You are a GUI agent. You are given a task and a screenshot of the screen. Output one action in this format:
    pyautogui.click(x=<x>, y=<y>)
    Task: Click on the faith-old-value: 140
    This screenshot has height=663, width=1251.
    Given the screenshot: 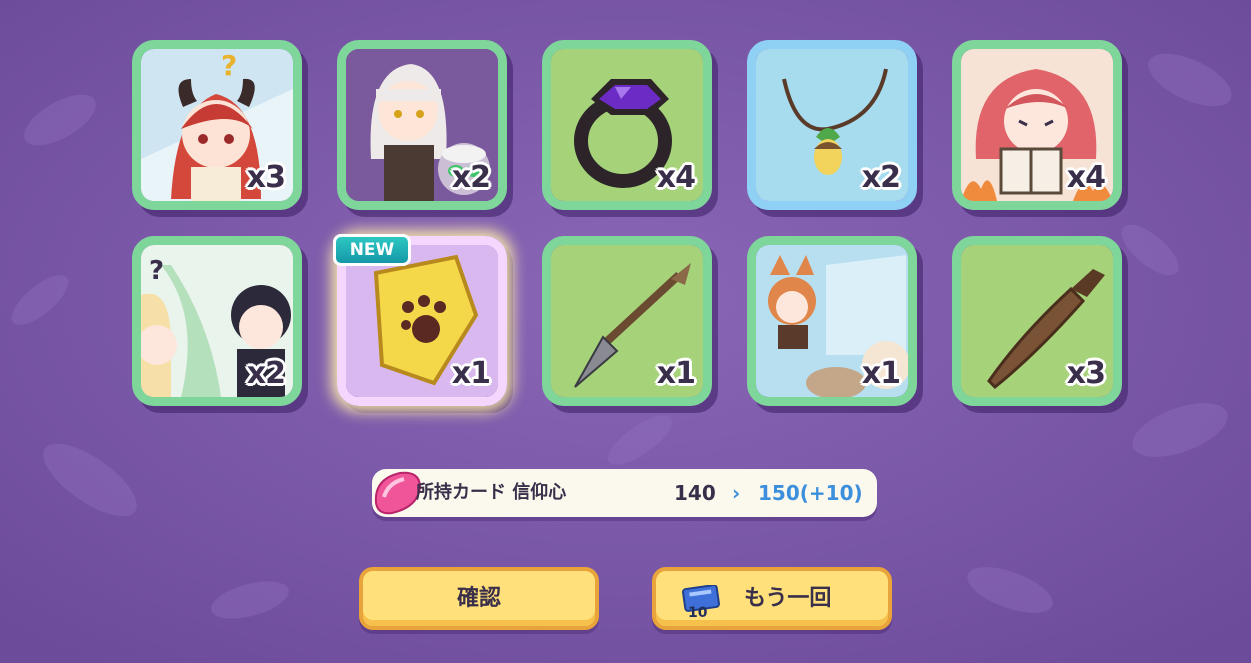 What is the action you would take?
    pyautogui.click(x=695, y=493)
    